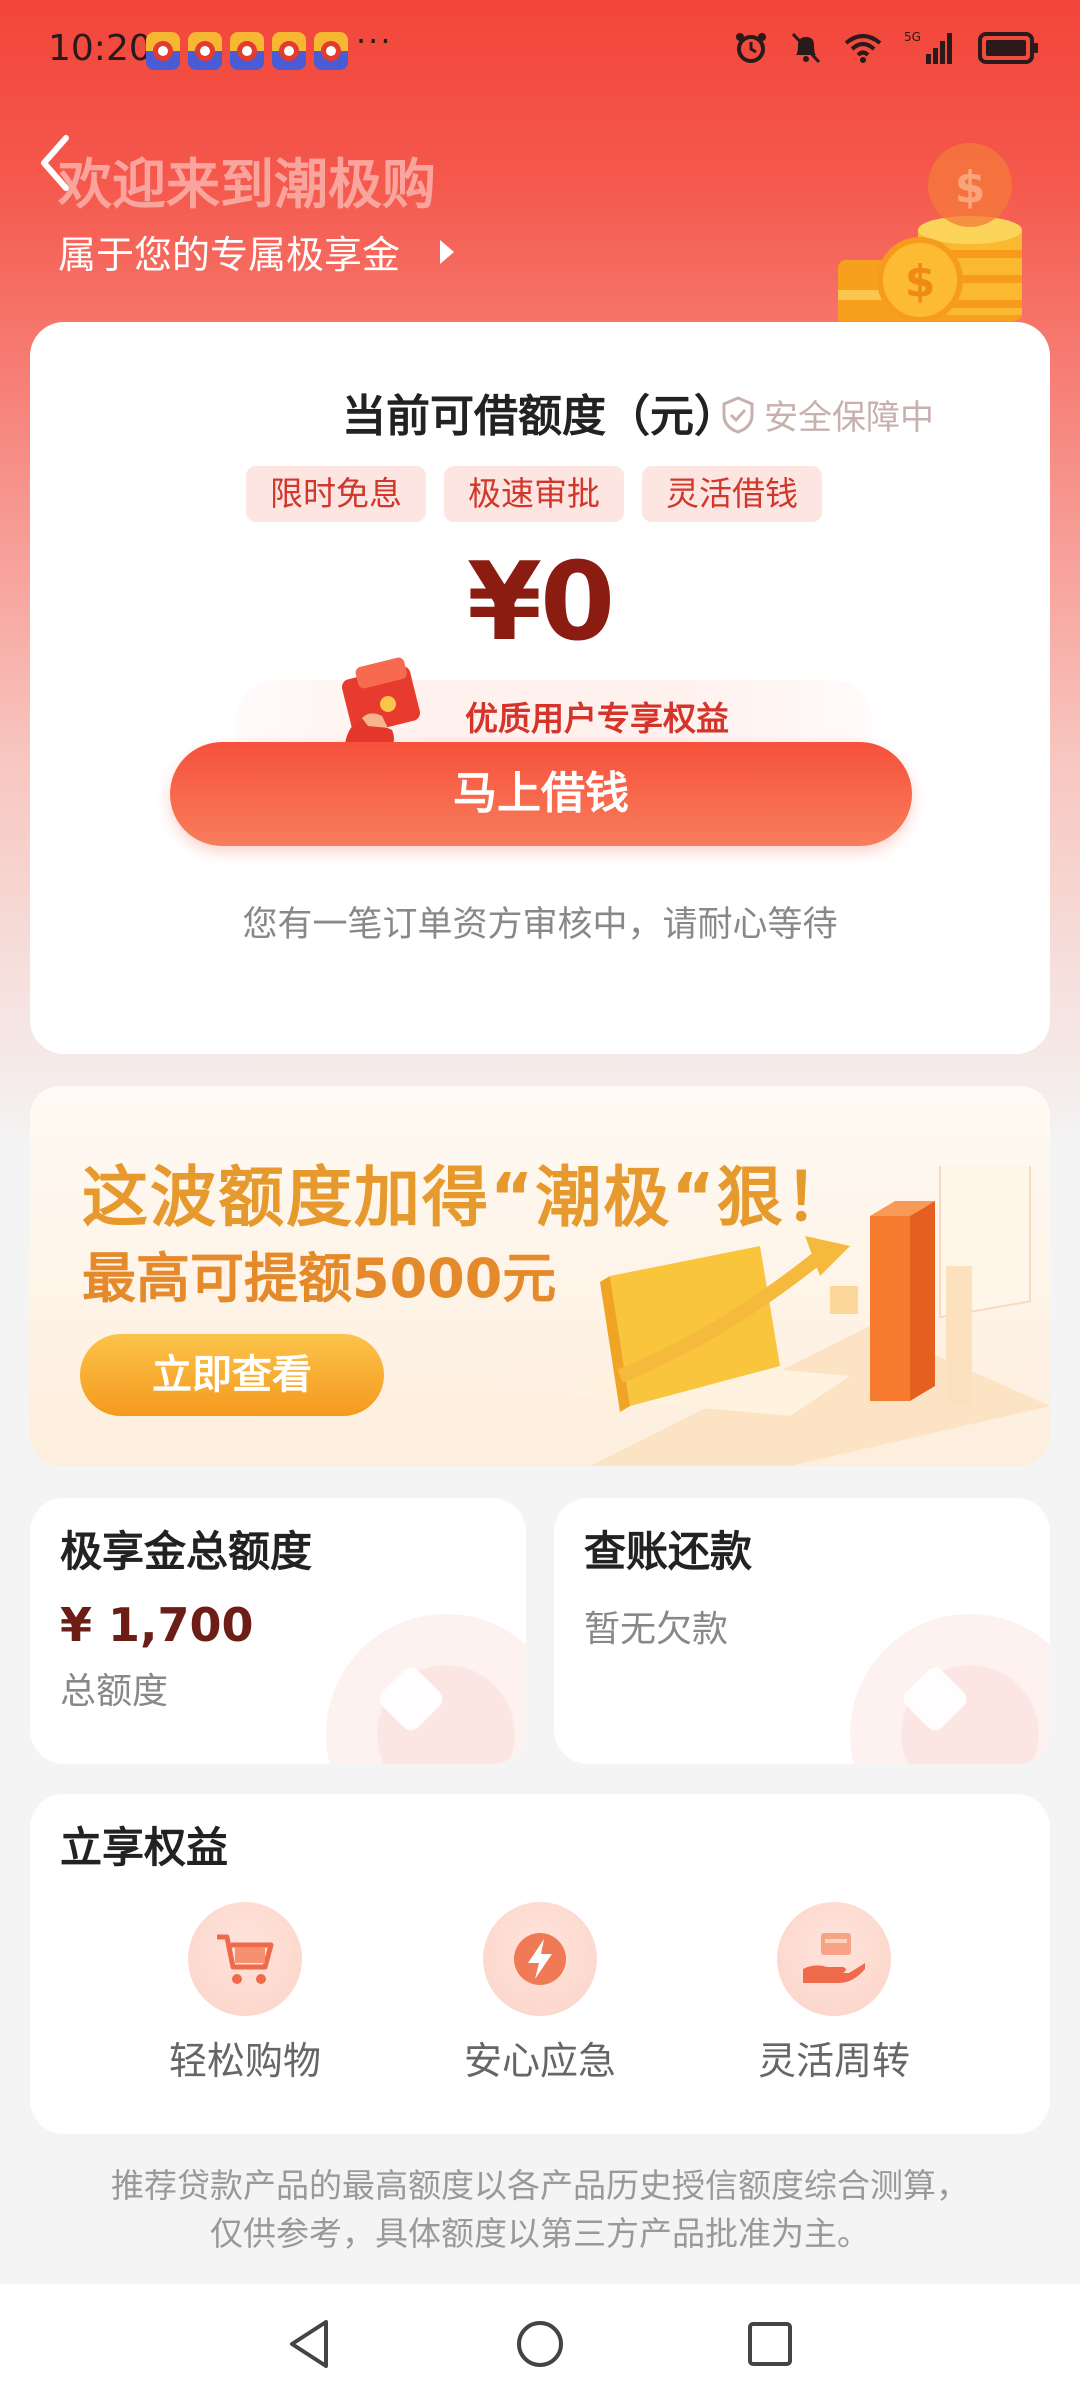  I want to click on benefit-label: 灵活周转, so click(833, 2061).